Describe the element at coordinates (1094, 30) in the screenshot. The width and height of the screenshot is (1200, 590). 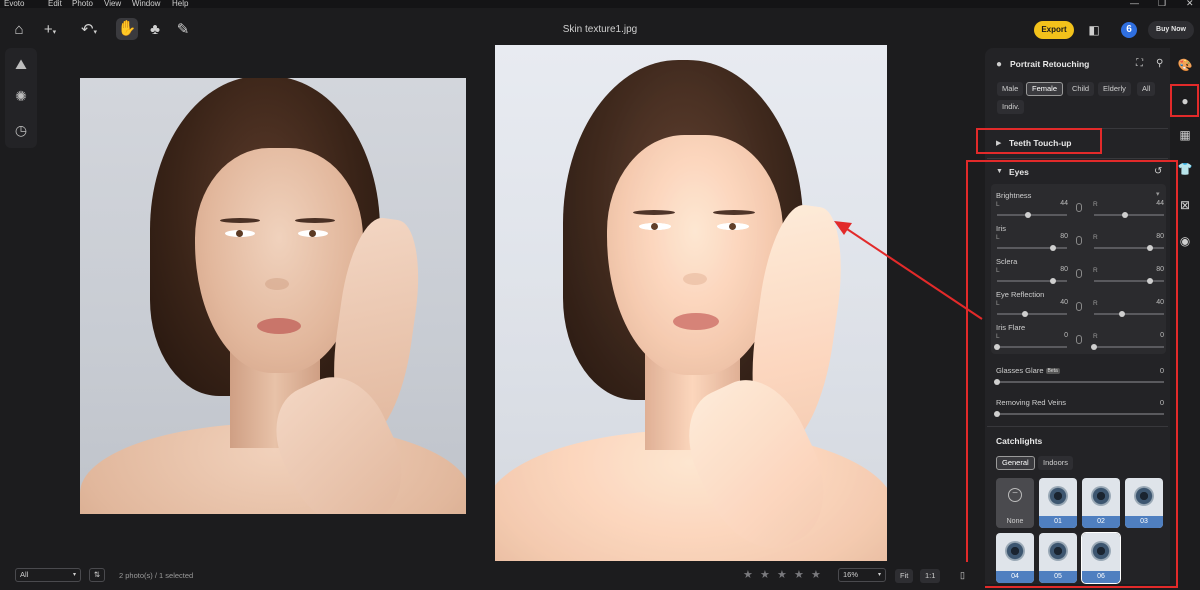
I see `compare-icon: ◧` at that location.